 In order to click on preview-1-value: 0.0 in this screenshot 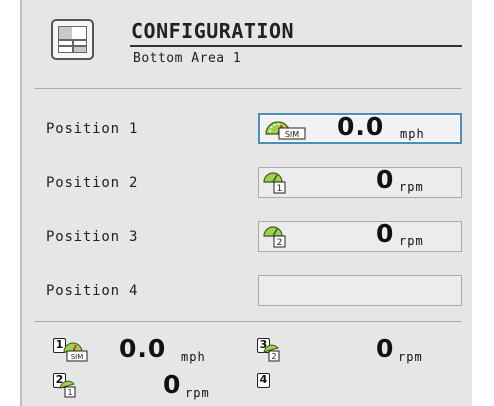, I will do `click(143, 348)`.